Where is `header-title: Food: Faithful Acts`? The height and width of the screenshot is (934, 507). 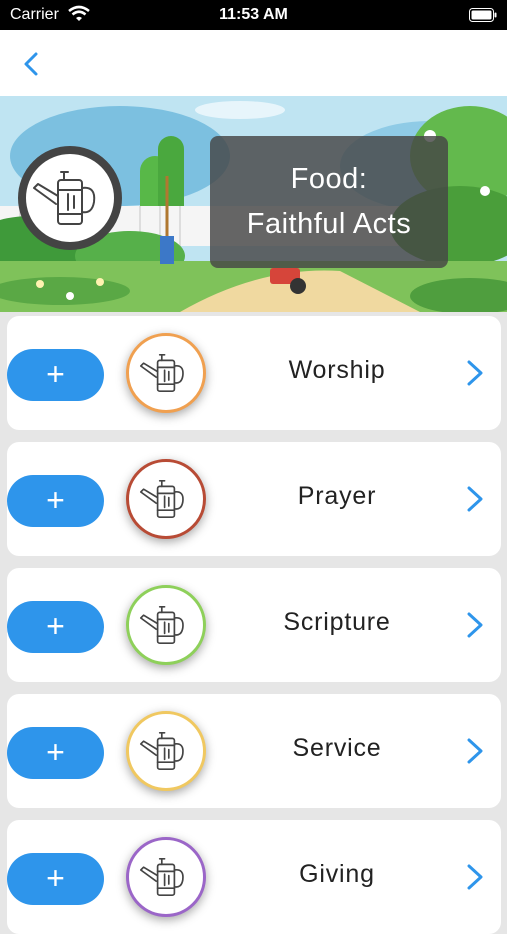
header-title: Food: Faithful Acts is located at coordinates (329, 202).